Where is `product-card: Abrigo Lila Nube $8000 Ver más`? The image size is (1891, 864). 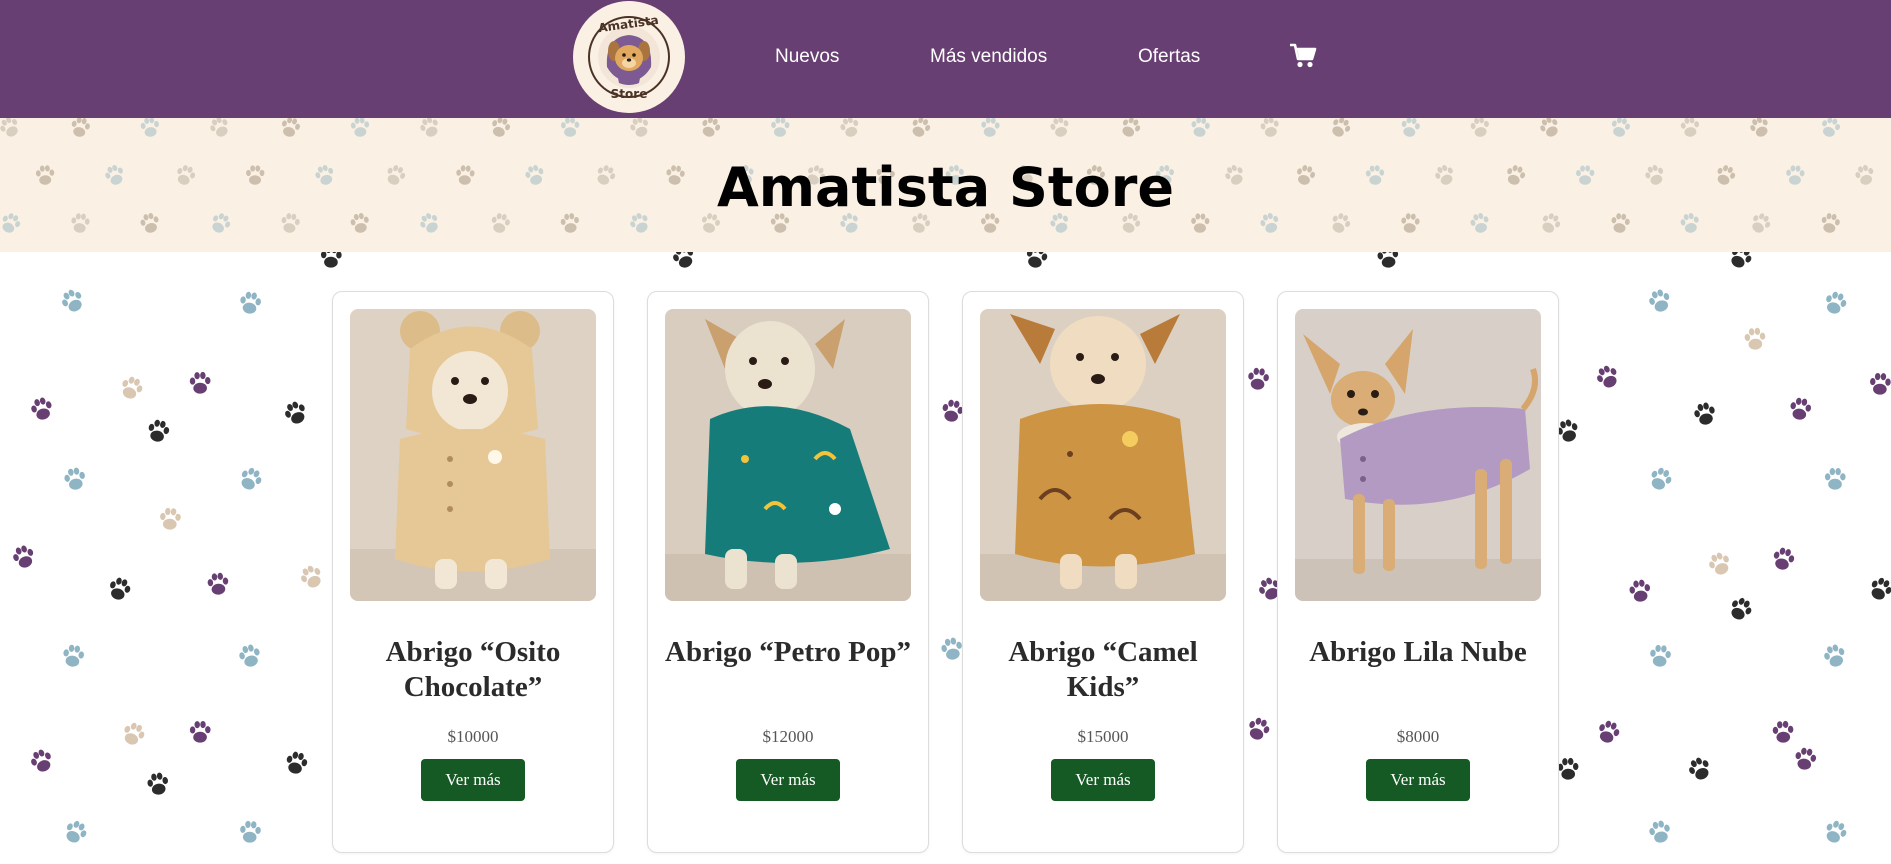
product-card: Abrigo Lila Nube $8000 Ver más is located at coordinates (1418, 572).